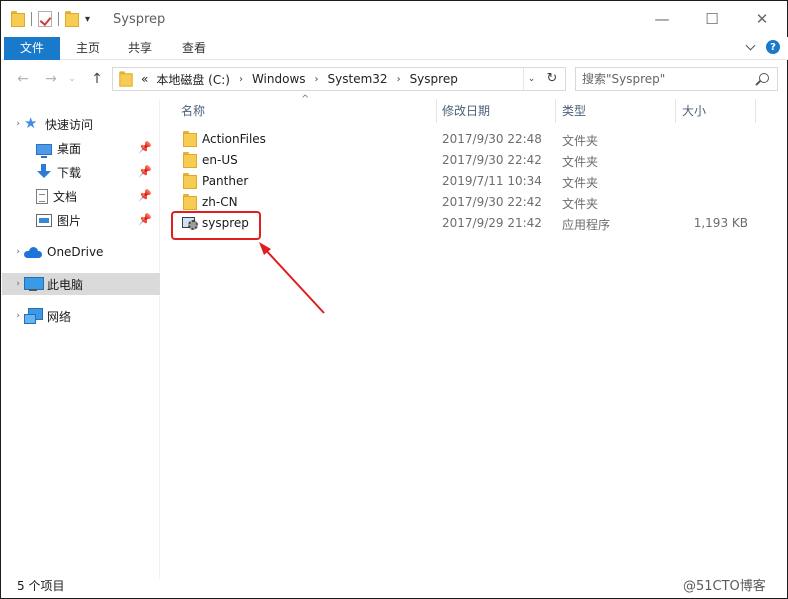  What do you see at coordinates (139, 19) in the screenshot?
I see `window-title: Sysprep` at bounding box center [139, 19].